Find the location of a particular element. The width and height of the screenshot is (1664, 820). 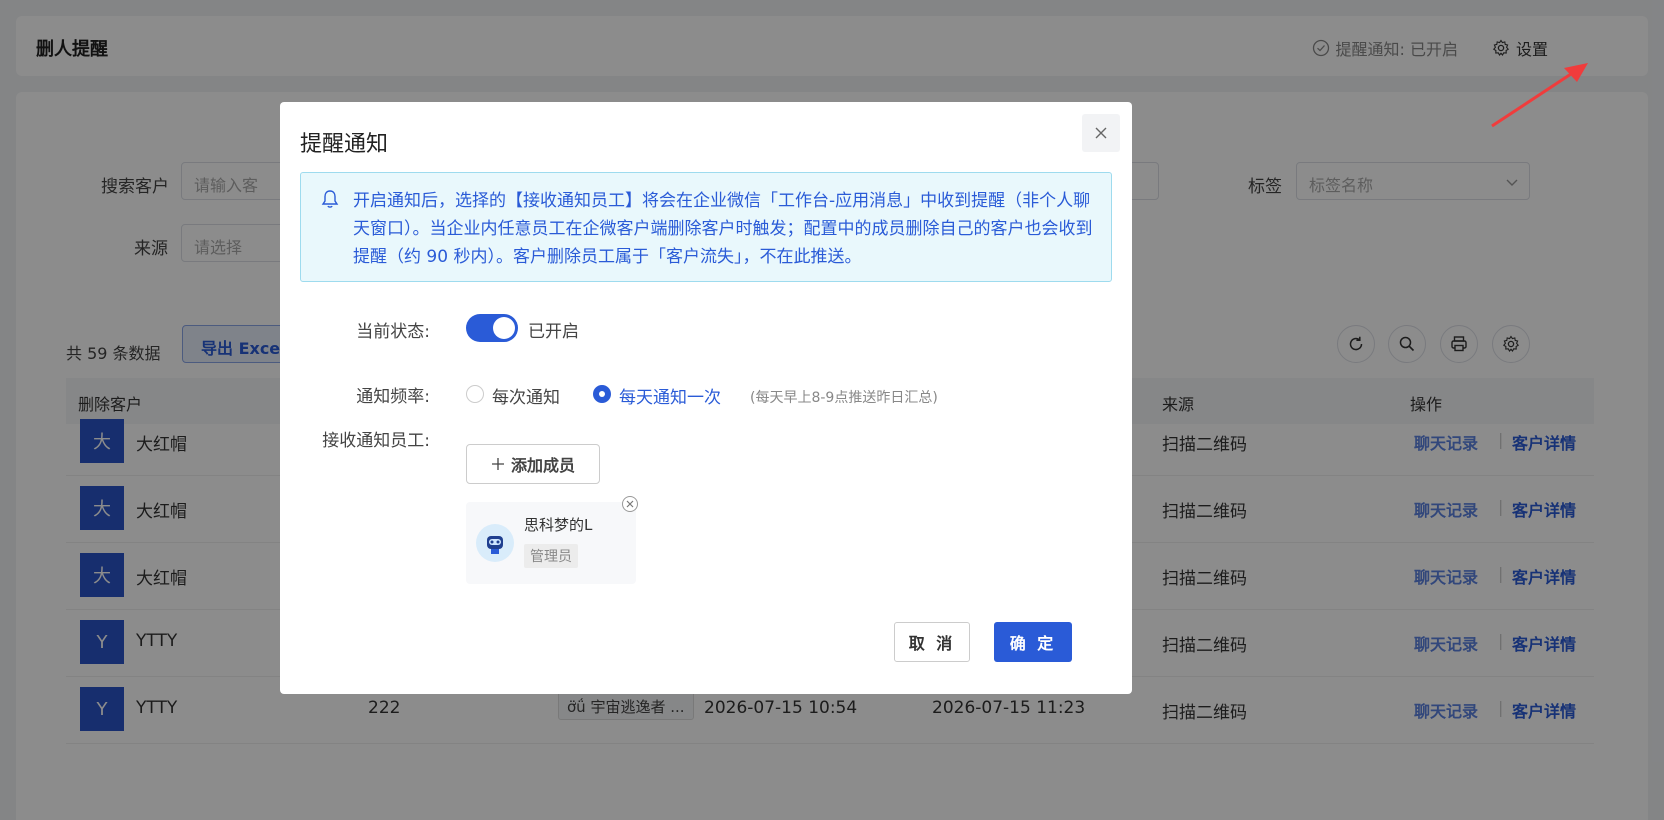

frequency-hint: (每天早上8-9点推送昨日汇总) is located at coordinates (844, 398).